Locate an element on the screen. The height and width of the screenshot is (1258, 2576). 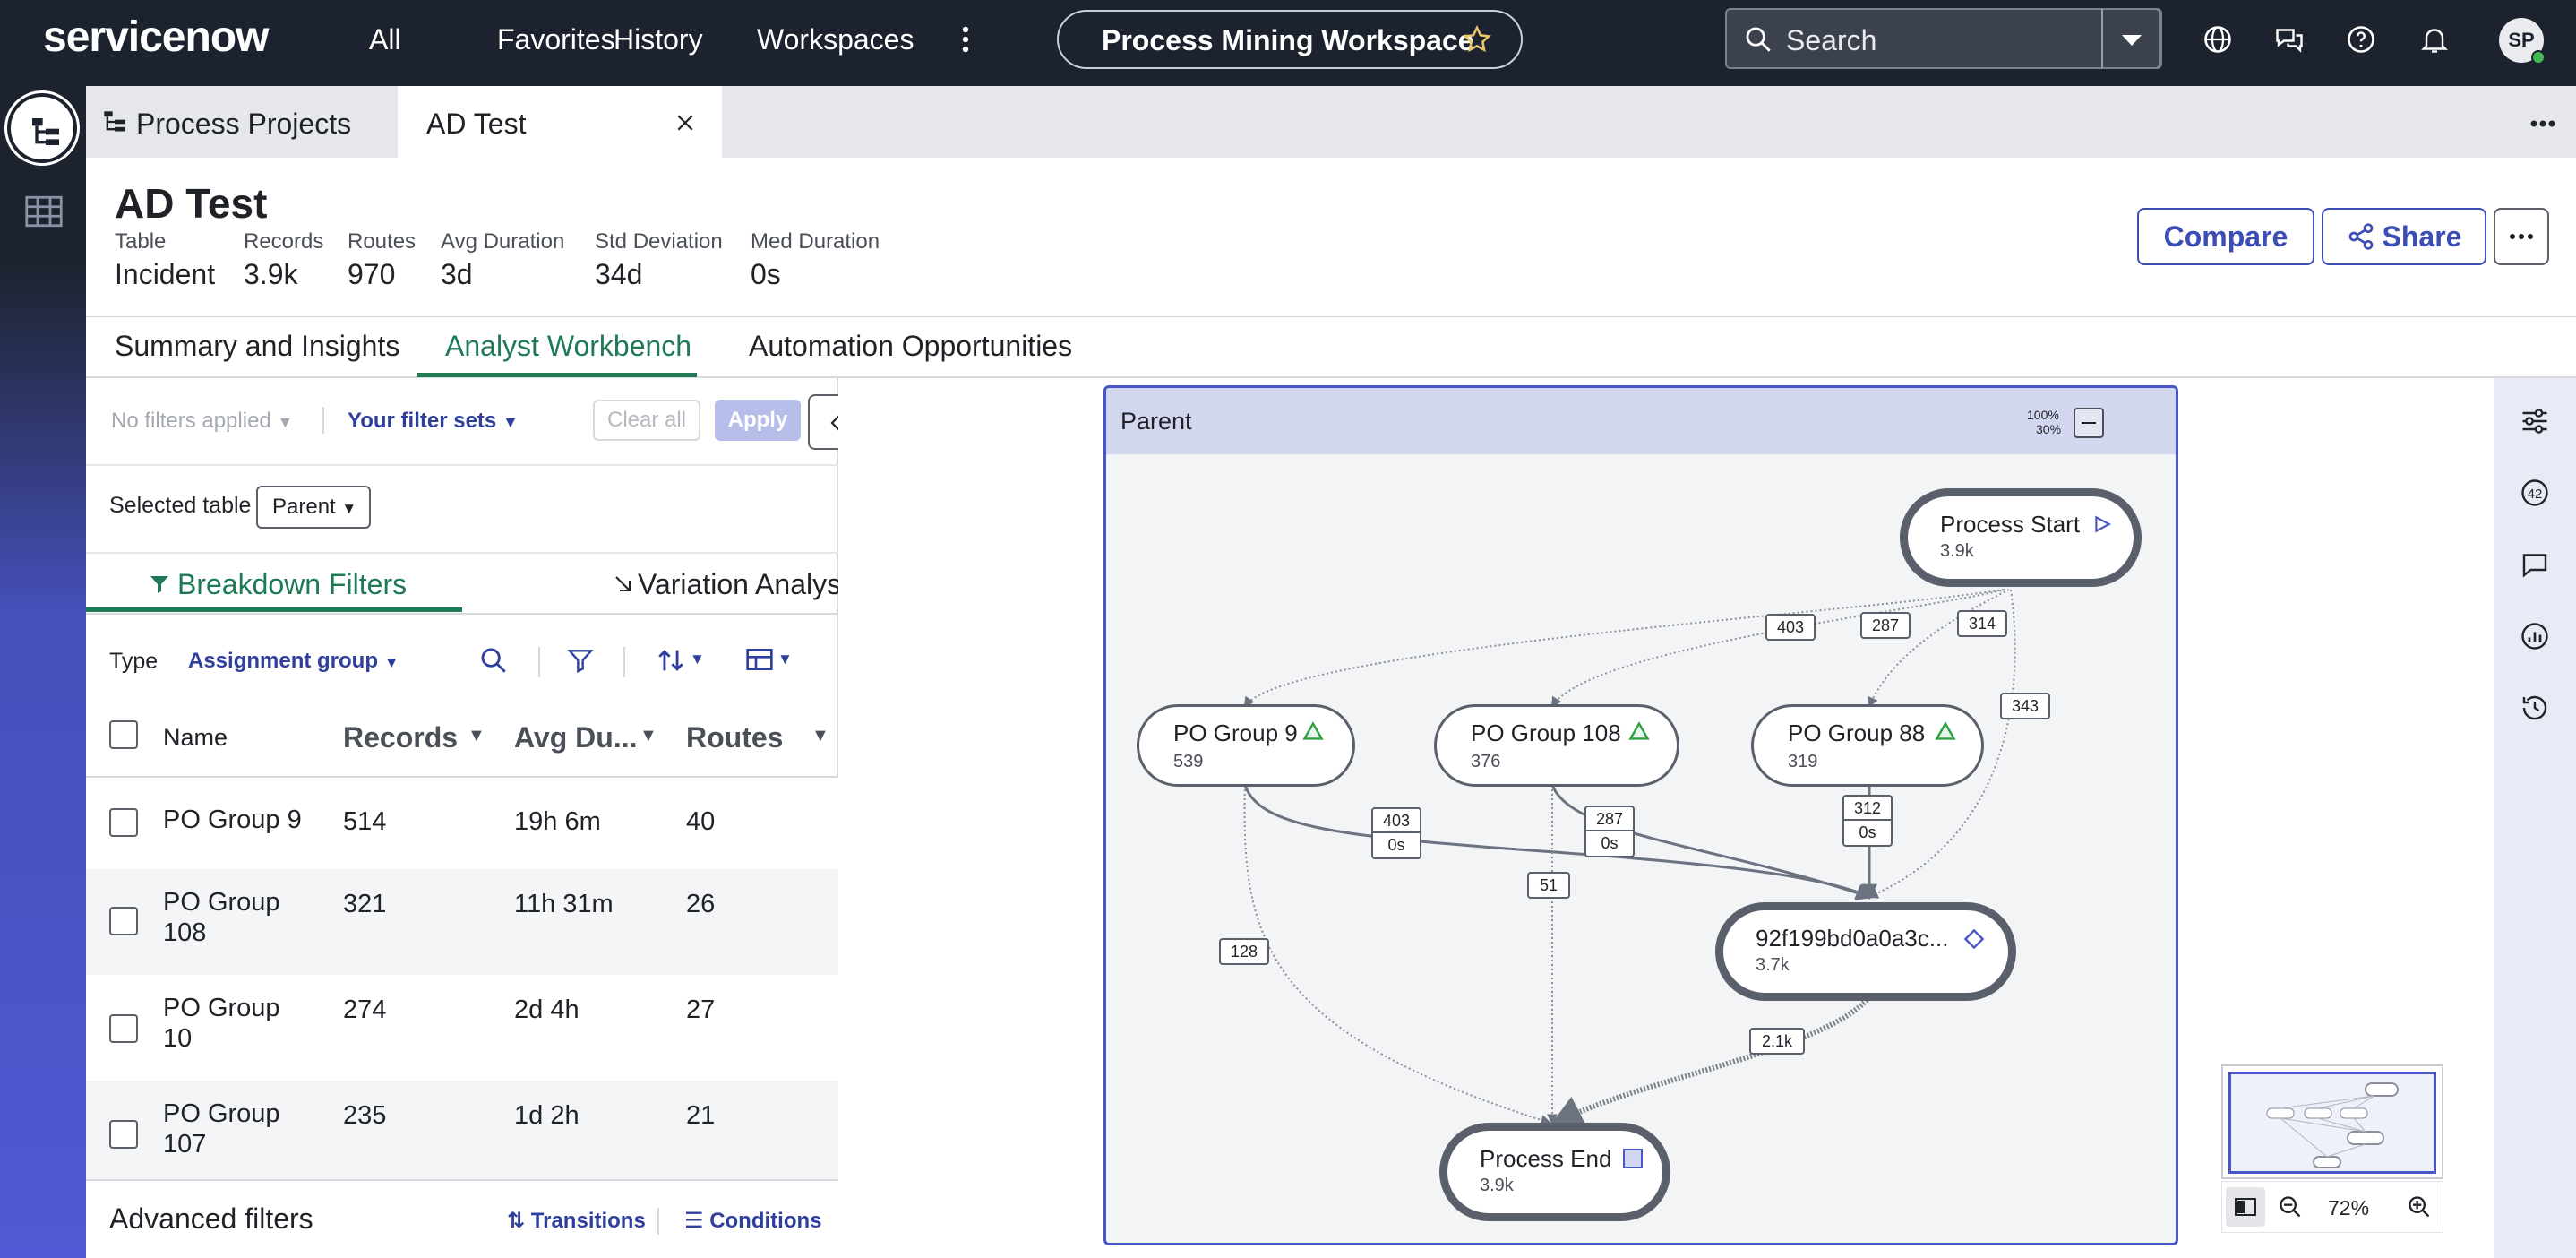
transitions-label: Transitions is located at coordinates (588, 1221).